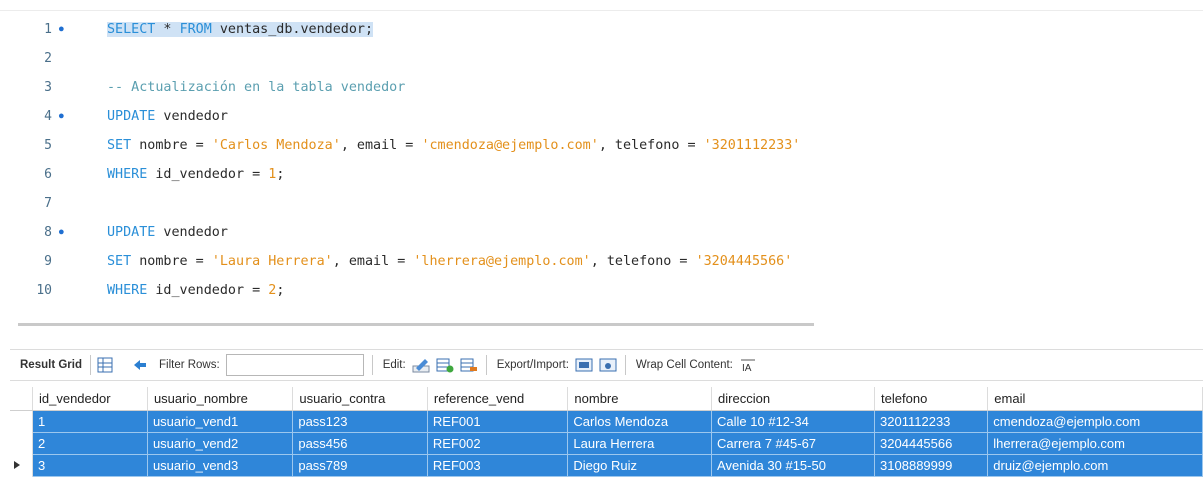 This screenshot has width=1203, height=485. What do you see at coordinates (601, 10) in the screenshot?
I see `editor-top-border` at bounding box center [601, 10].